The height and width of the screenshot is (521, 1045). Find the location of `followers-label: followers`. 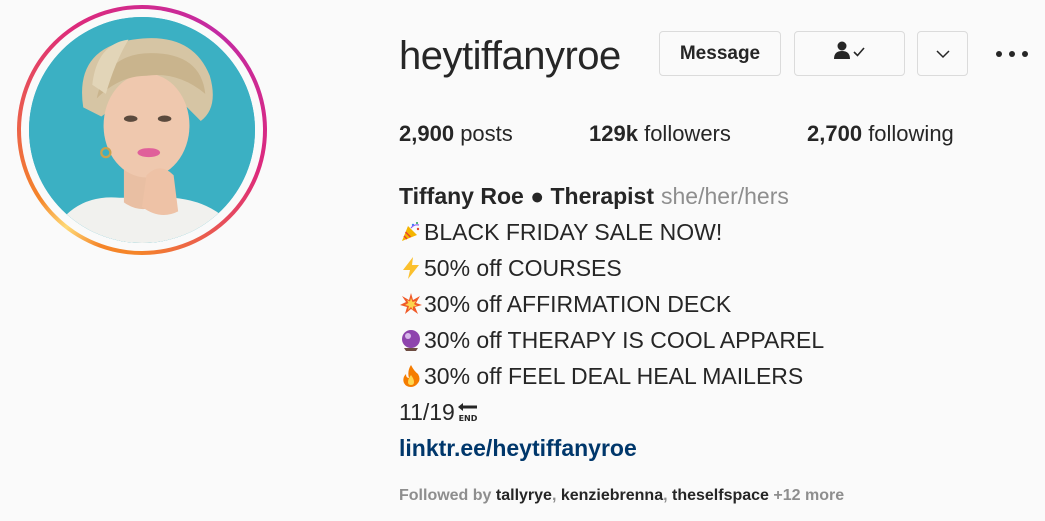

followers-label: followers is located at coordinates (687, 133).